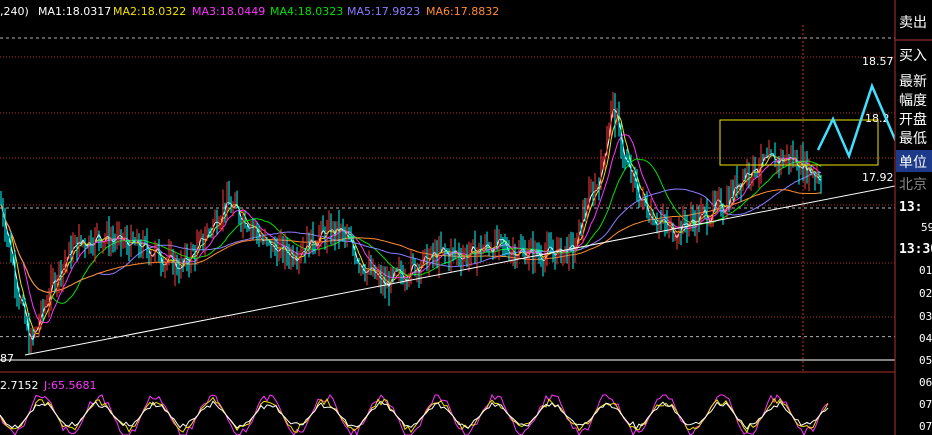 This screenshot has height=435, width=932. I want to click on time-label: 01, so click(925, 270).